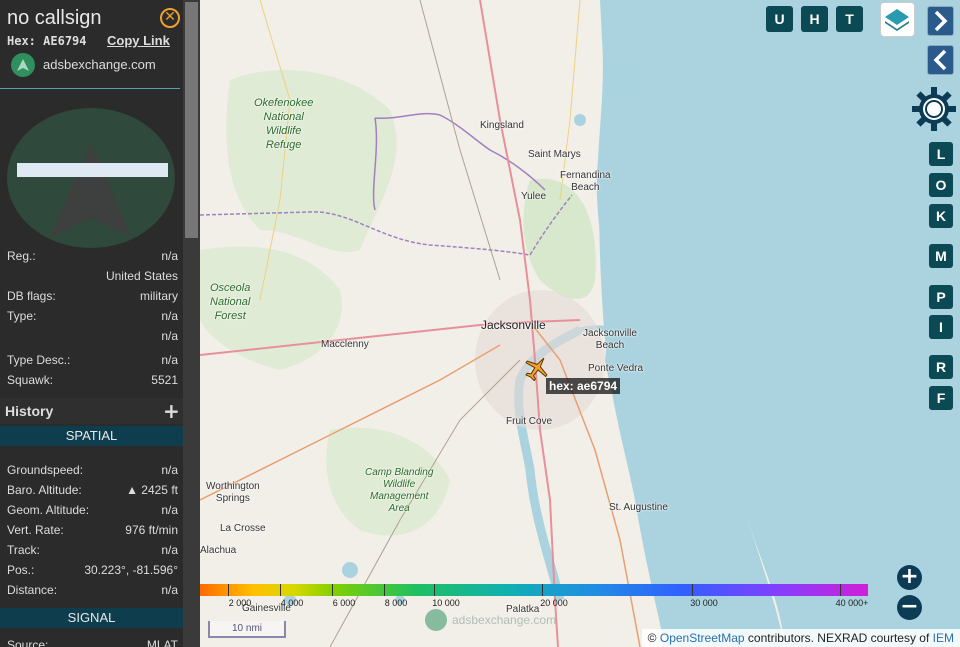 Image resolution: width=960 pixels, height=647 pixels. What do you see at coordinates (943, 638) in the screenshot?
I see `iem-link: IEM` at bounding box center [943, 638].